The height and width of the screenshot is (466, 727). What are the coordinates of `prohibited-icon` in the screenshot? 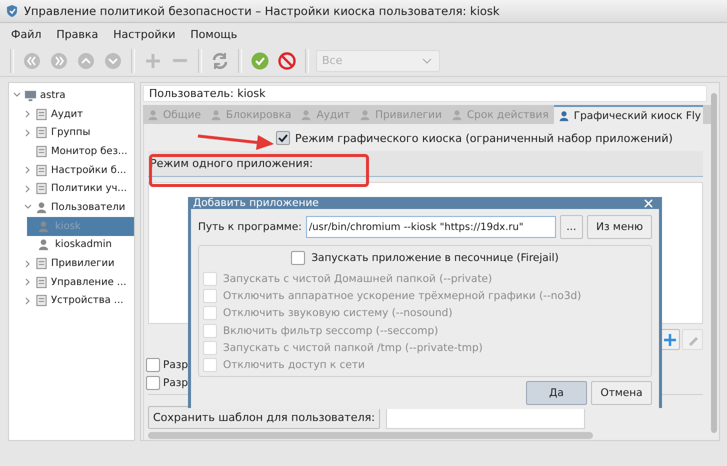 It's located at (287, 60).